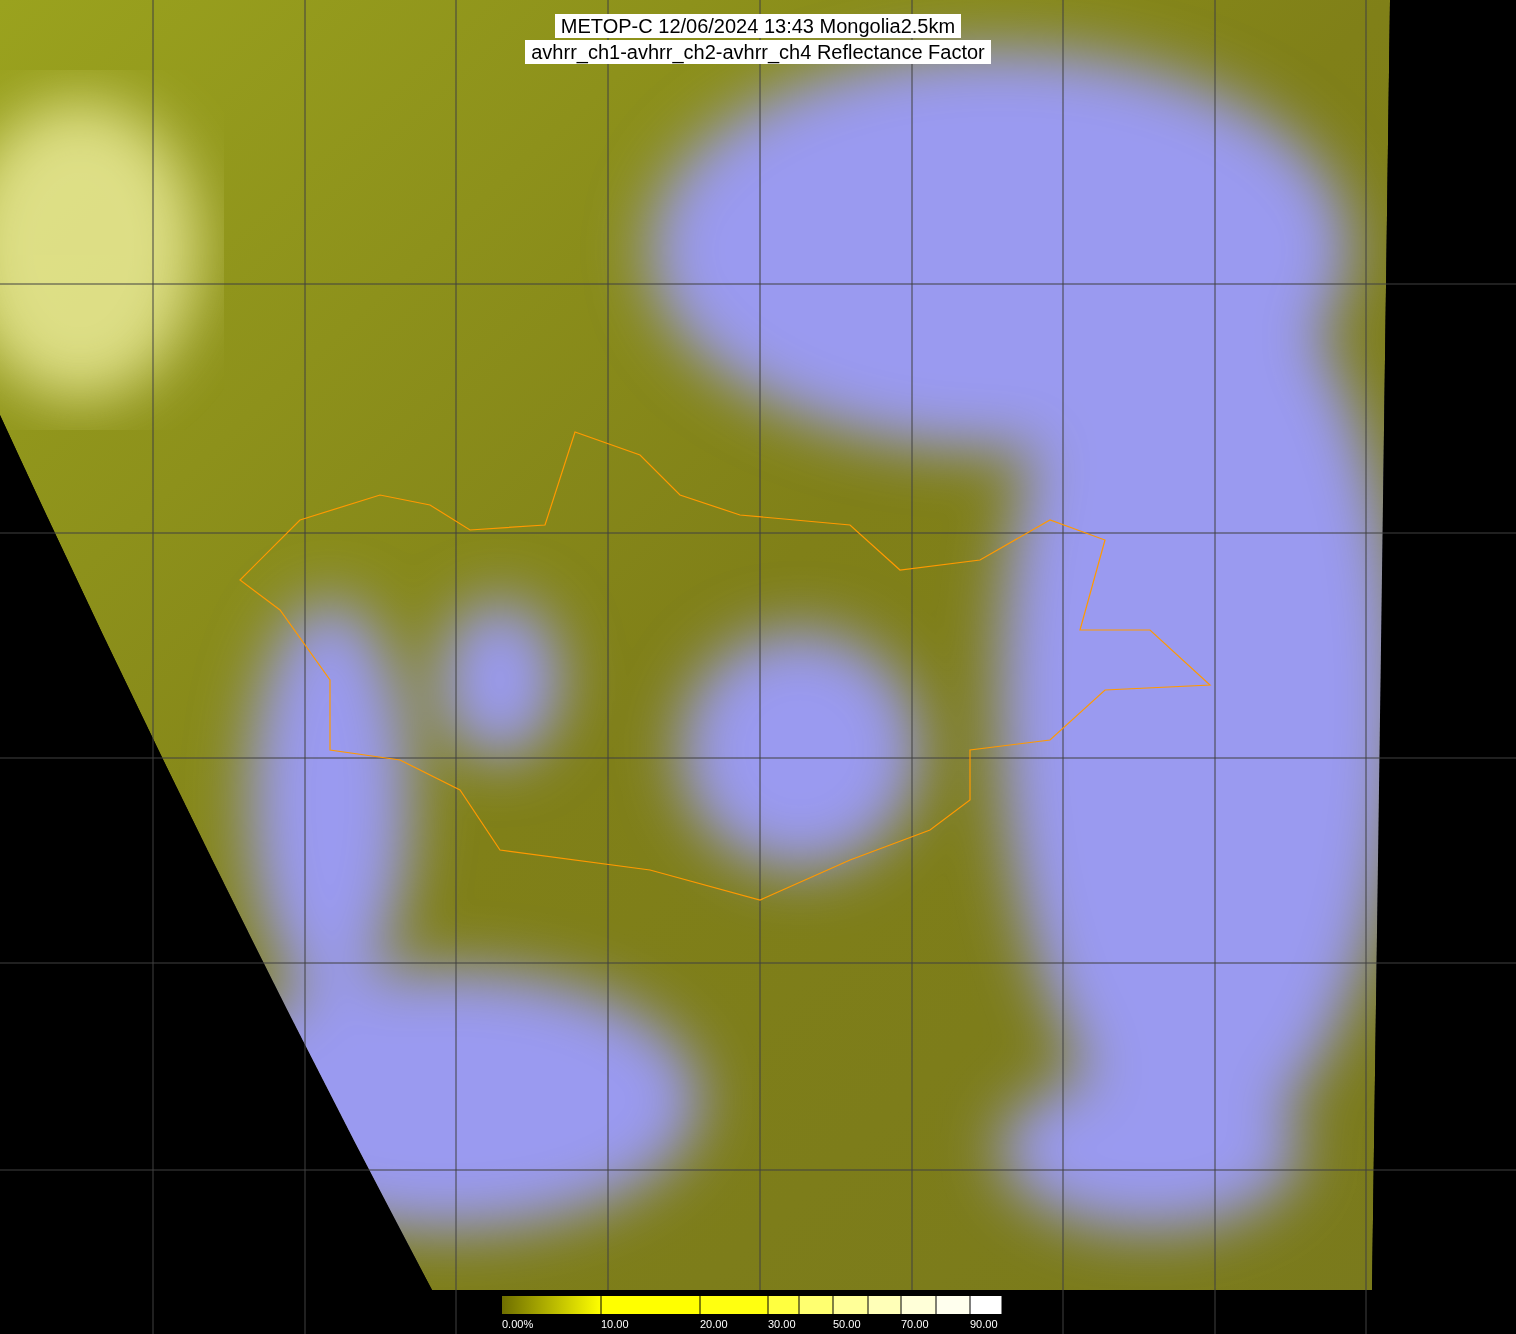 This screenshot has height=1334, width=1516. I want to click on image-subtitle: avhrr_ch1-avhrr_ch2-avhrr_ch4 Reflectance Factor, so click(758, 52).